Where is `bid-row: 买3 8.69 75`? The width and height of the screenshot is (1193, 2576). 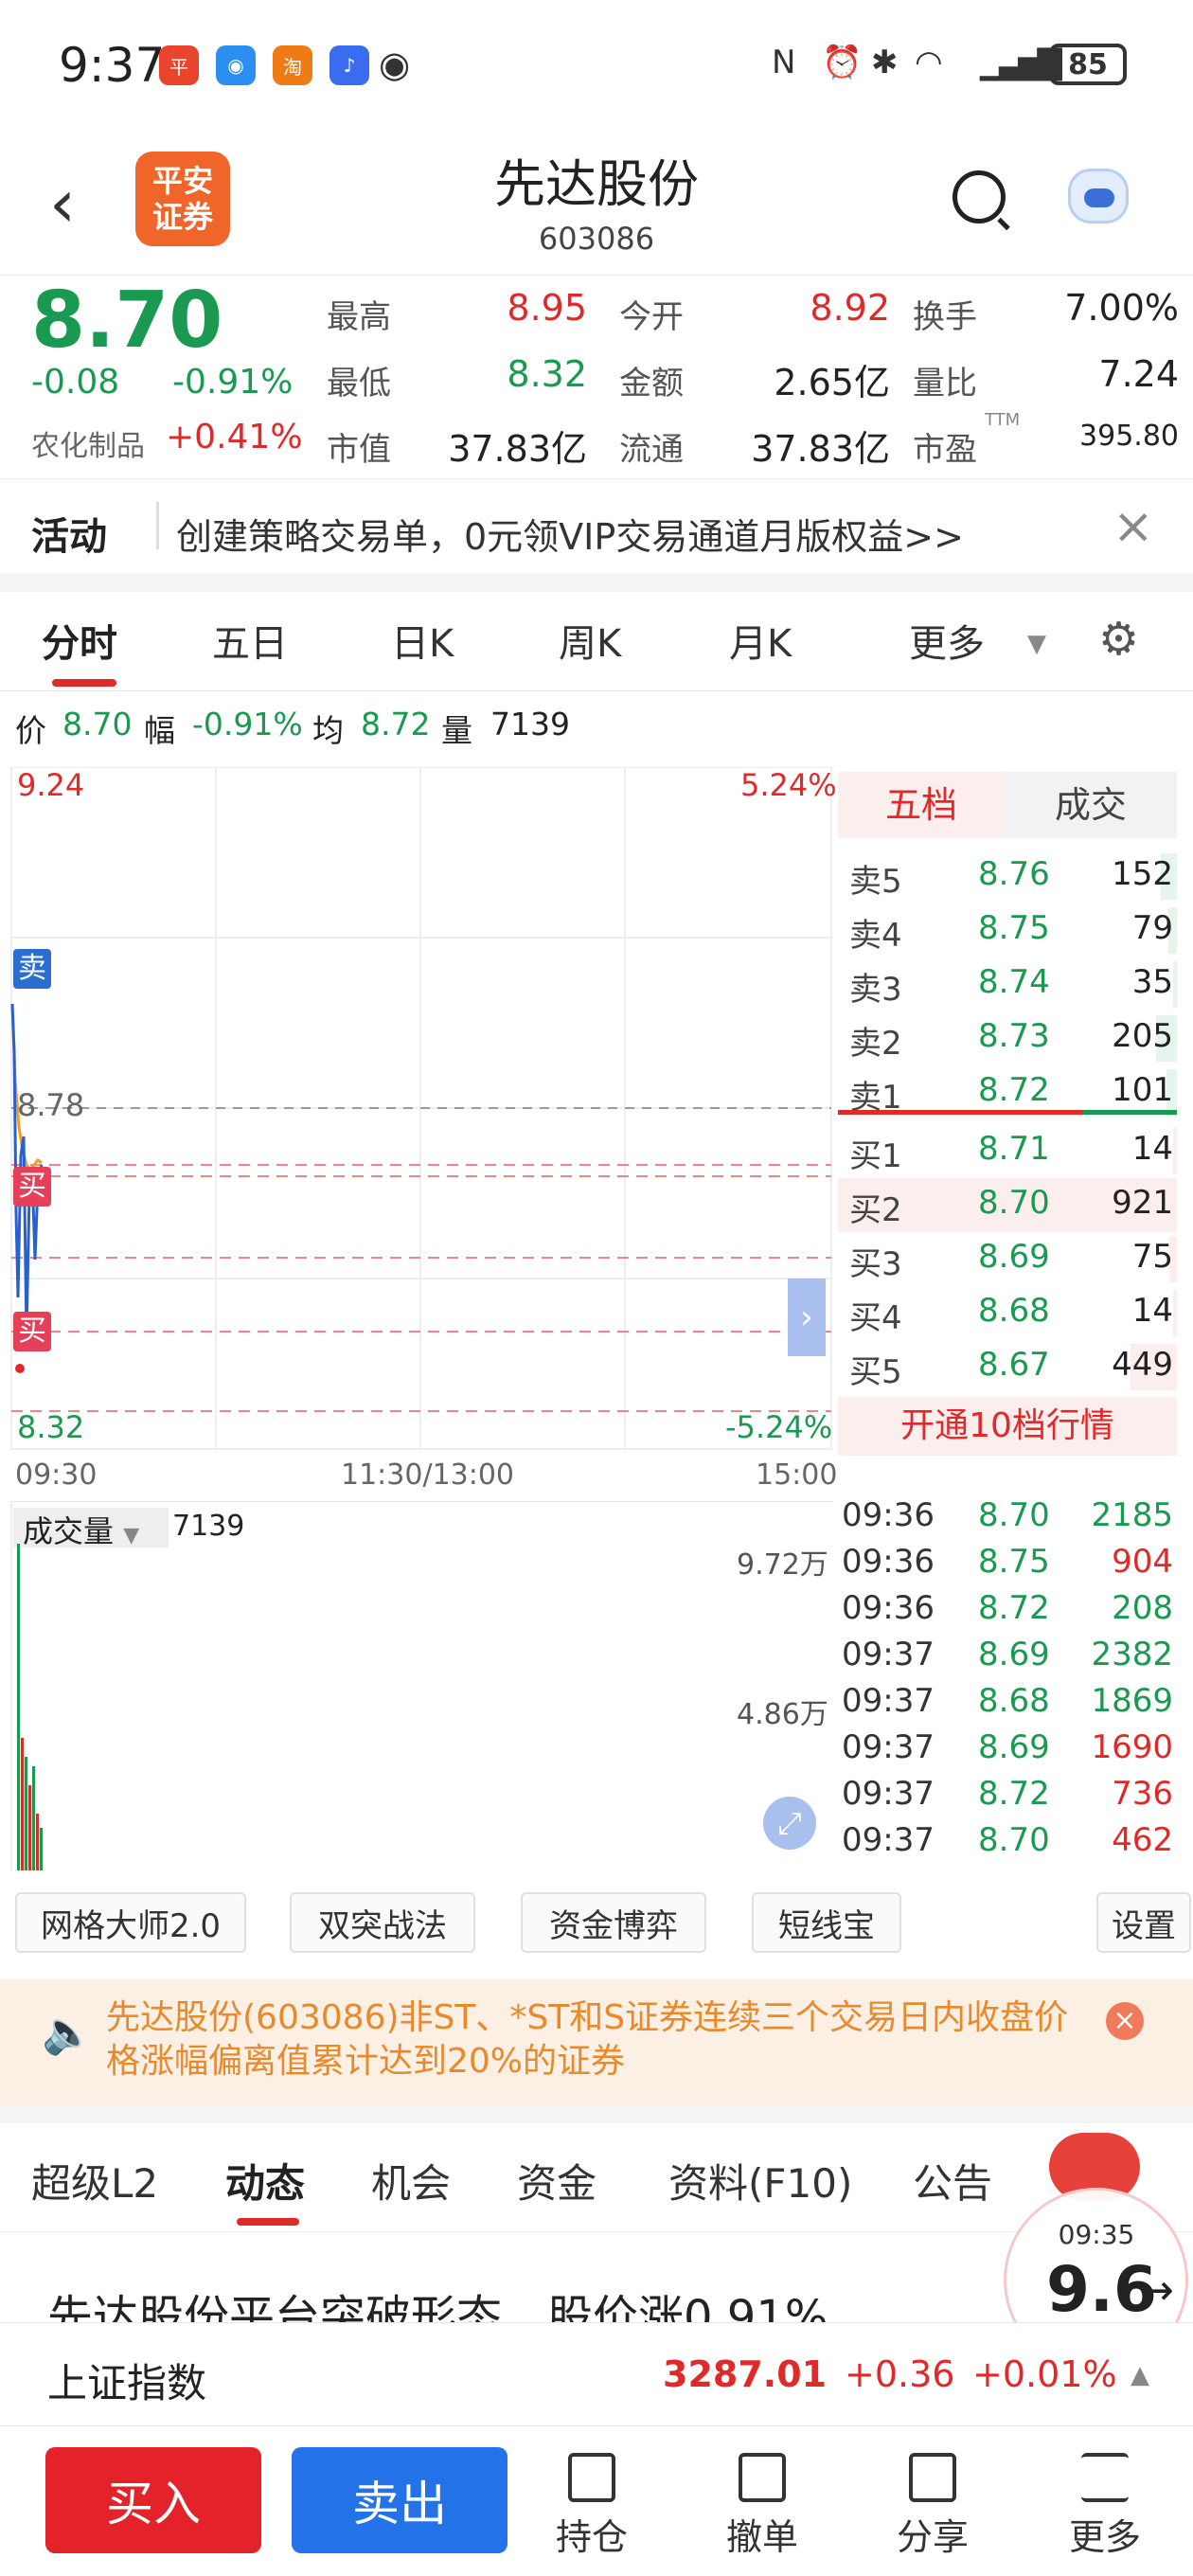
bid-row: 买3 8.69 75 is located at coordinates (1007, 1259).